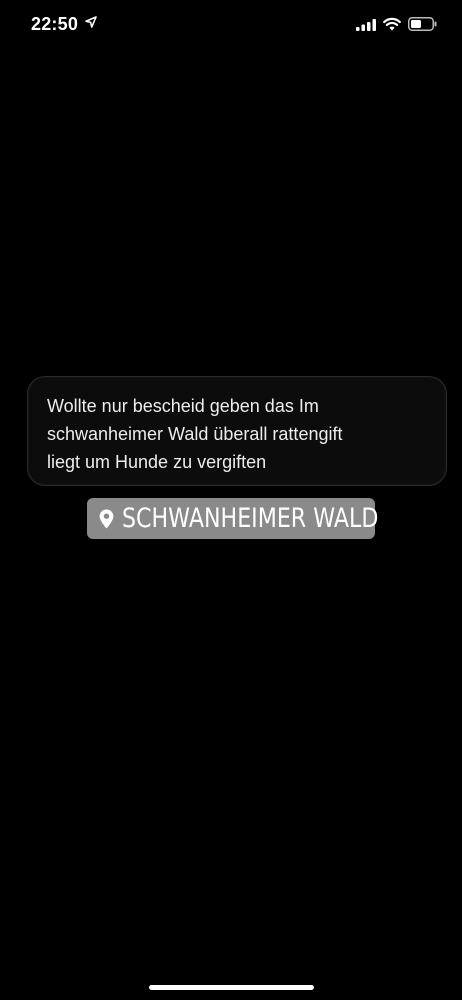  I want to click on story-text-line: schwanheimer Wald überall rattengift, so click(195, 434).